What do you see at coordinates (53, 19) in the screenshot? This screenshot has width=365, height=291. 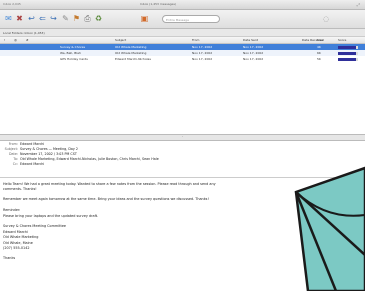 I see `forward-icon: ↪` at bounding box center [53, 19].